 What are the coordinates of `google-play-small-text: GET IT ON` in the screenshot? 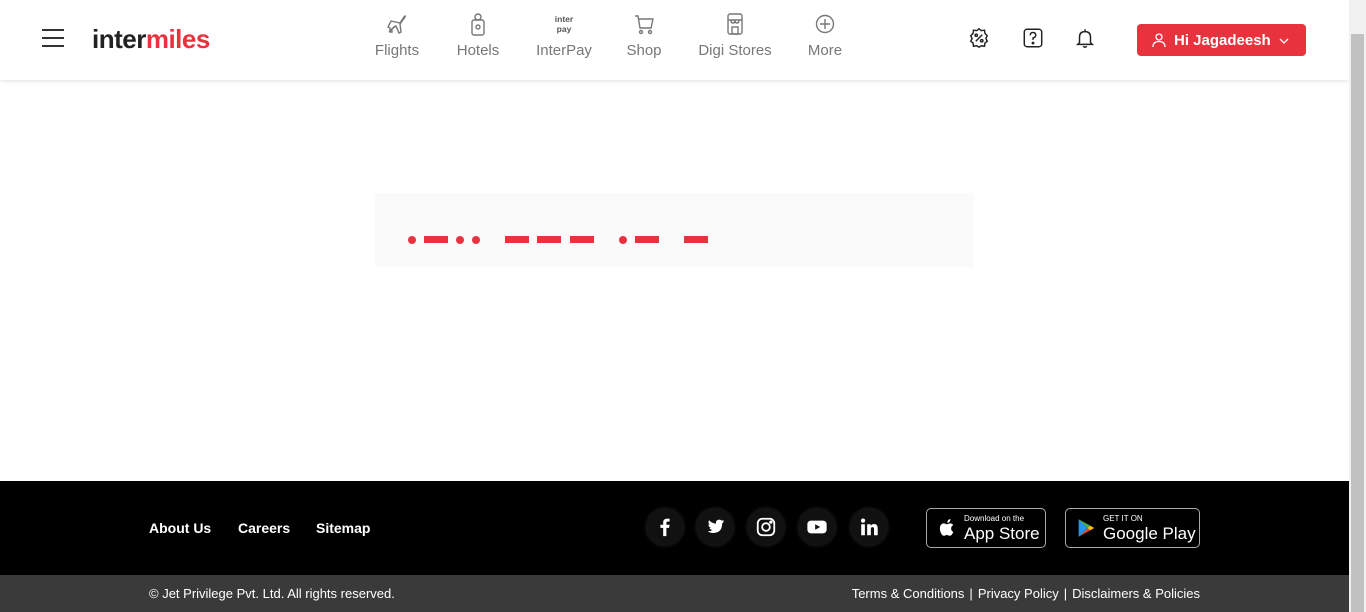 It's located at (1123, 518).